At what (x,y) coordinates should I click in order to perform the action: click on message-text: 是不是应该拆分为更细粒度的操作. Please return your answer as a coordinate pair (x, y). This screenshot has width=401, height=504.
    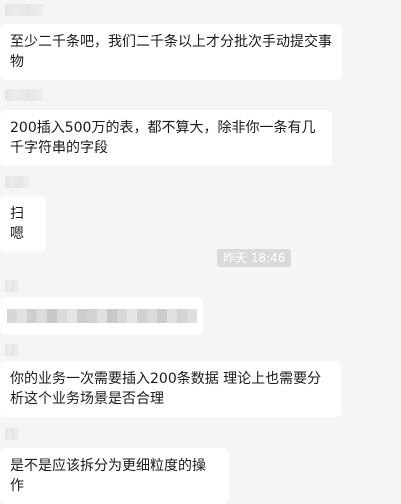
    Looking at the image, I should click on (108, 476).